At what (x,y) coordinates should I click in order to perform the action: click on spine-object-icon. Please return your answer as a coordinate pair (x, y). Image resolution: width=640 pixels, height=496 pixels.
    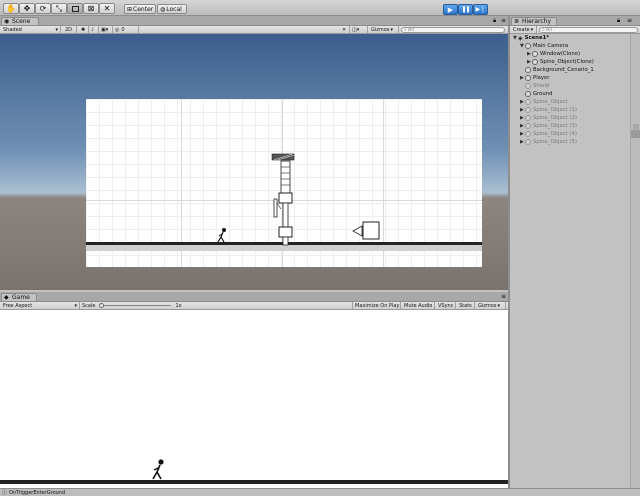
    Looking at the image, I should click on (285, 201).